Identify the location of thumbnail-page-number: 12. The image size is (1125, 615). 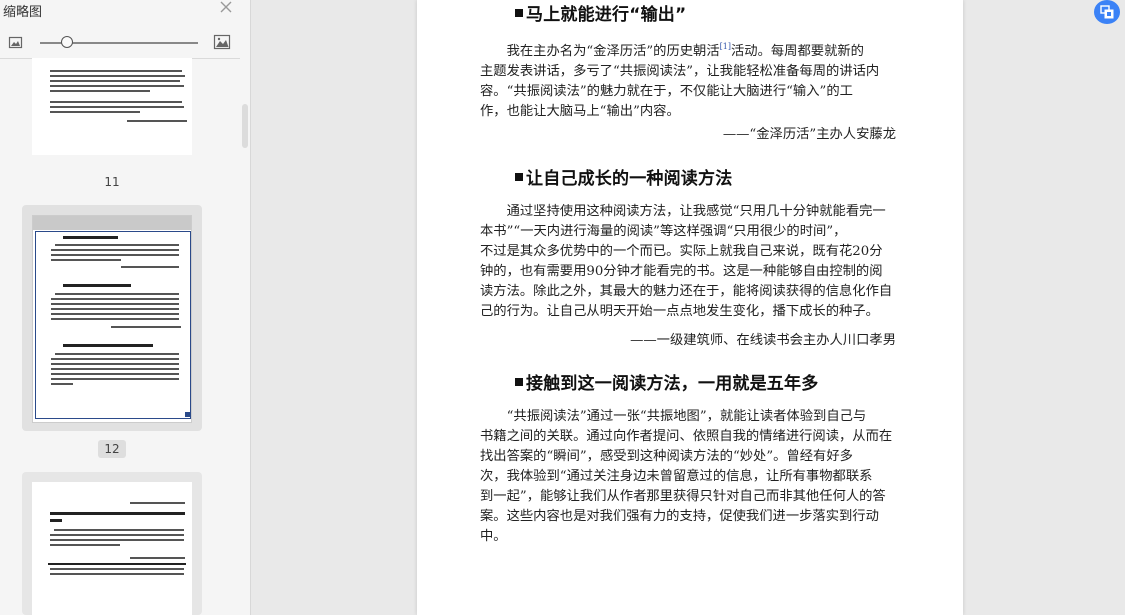
(112, 449).